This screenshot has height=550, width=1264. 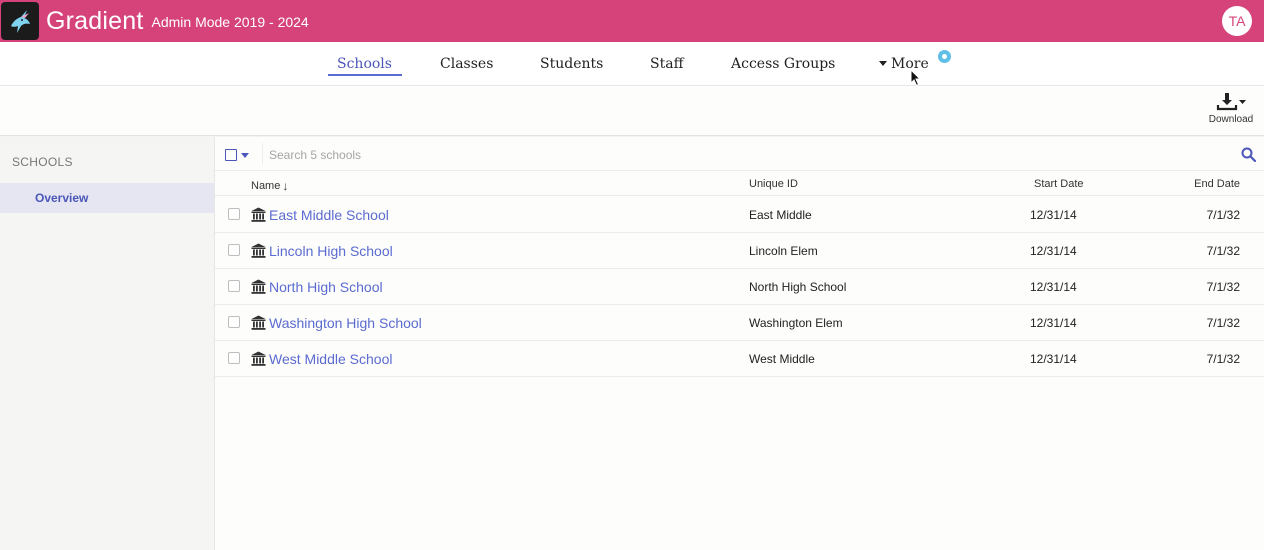 What do you see at coordinates (331, 251) in the screenshot?
I see `school-name-link: Lincoln High School` at bounding box center [331, 251].